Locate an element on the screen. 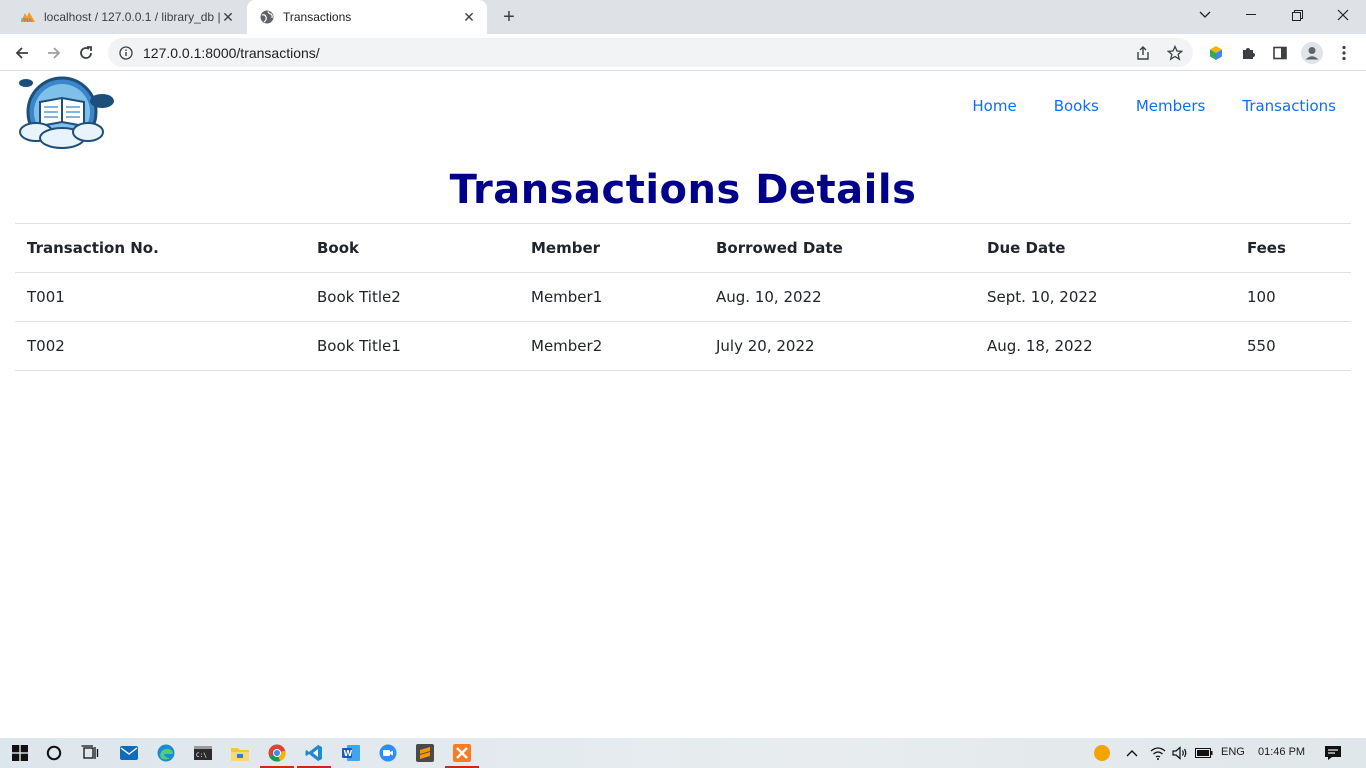 This screenshot has width=1366, height=768. nav-link-books: Books is located at coordinates (1076, 106).